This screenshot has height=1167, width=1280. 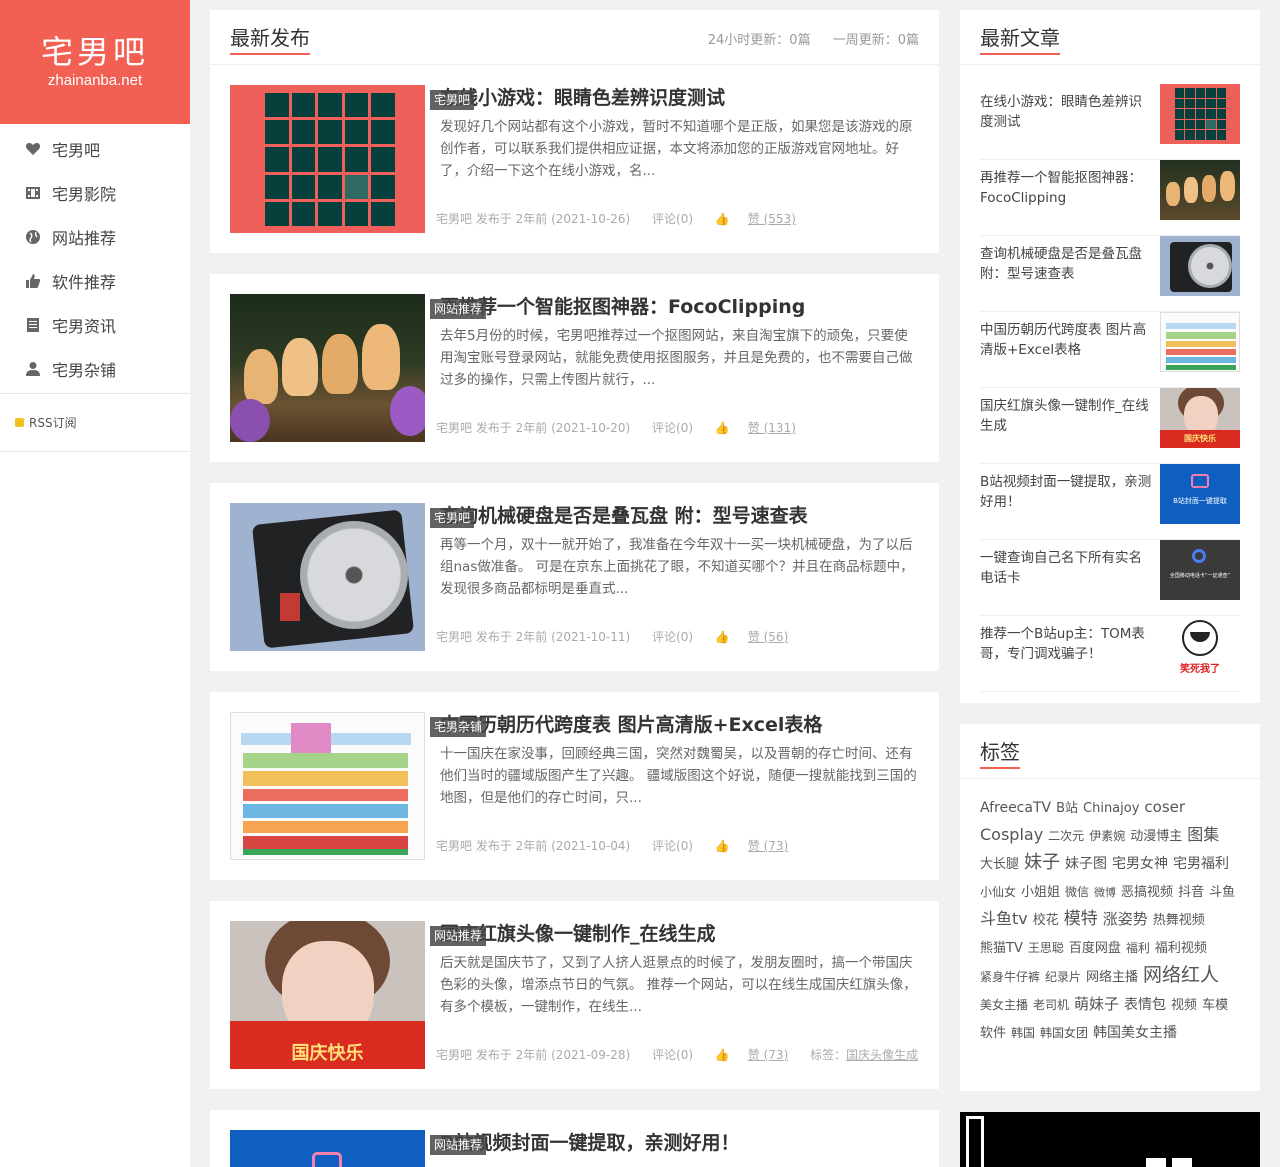 What do you see at coordinates (1215, 1006) in the screenshot?
I see `tag-link: 车模` at bounding box center [1215, 1006].